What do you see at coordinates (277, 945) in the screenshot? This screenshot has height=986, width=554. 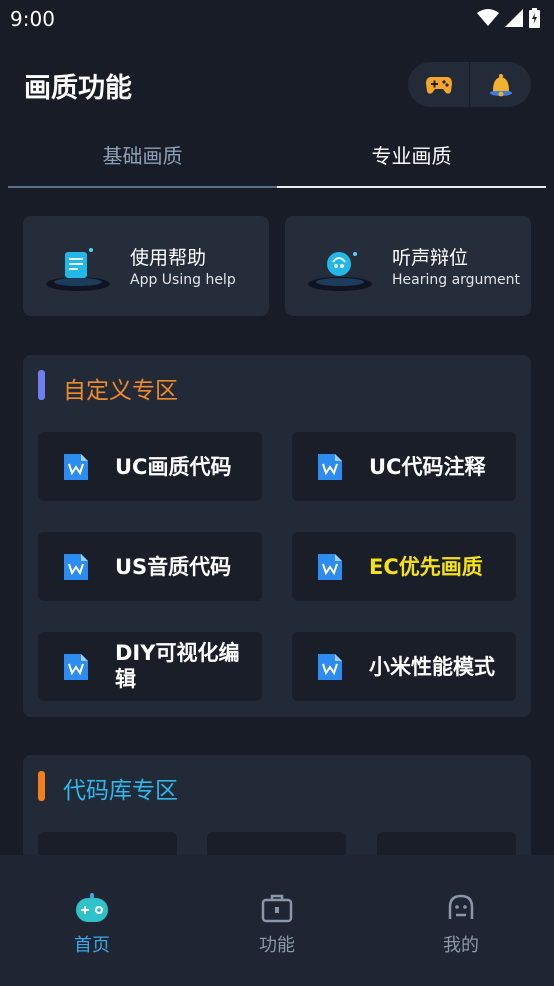 I see `nav-label: 功能` at bounding box center [277, 945].